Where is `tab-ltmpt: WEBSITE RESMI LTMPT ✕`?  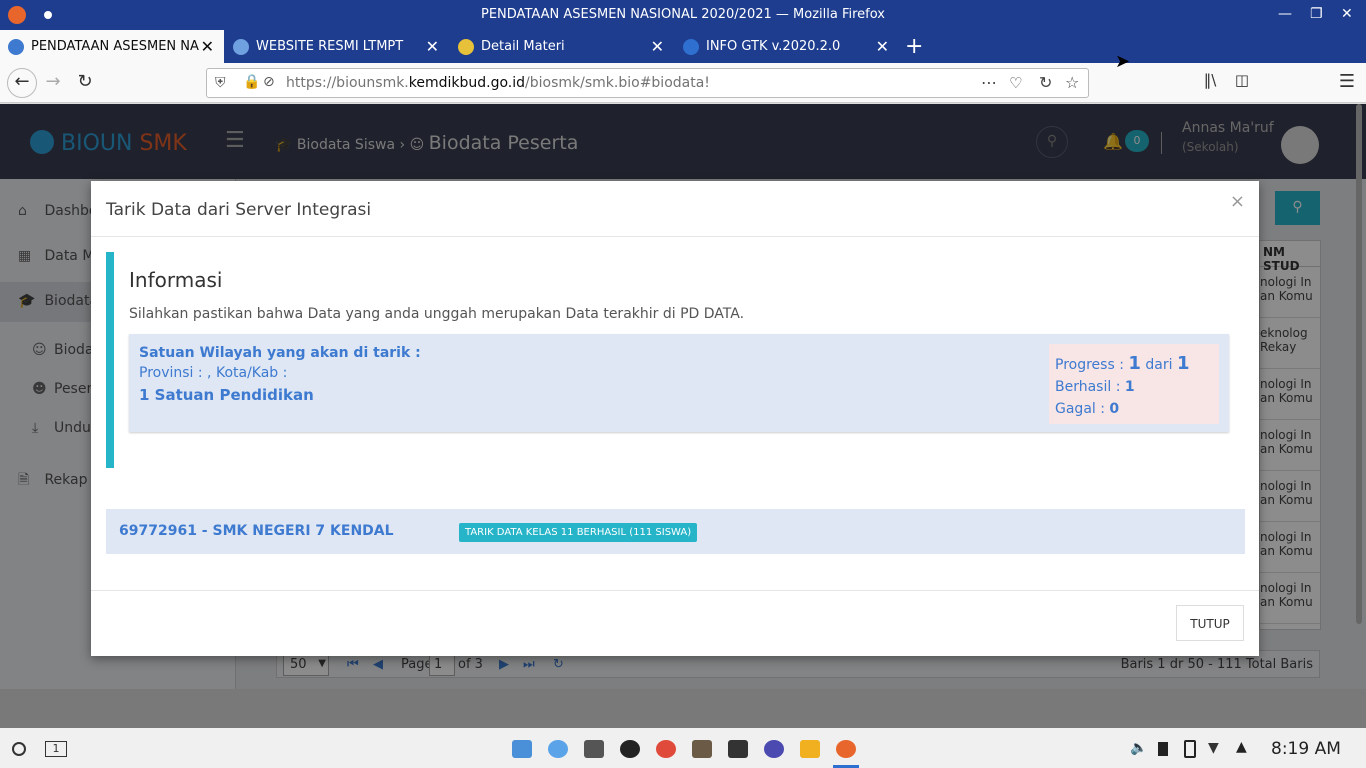
tab-ltmpt: WEBSITE RESMI LTMPT ✕ is located at coordinates (337, 46).